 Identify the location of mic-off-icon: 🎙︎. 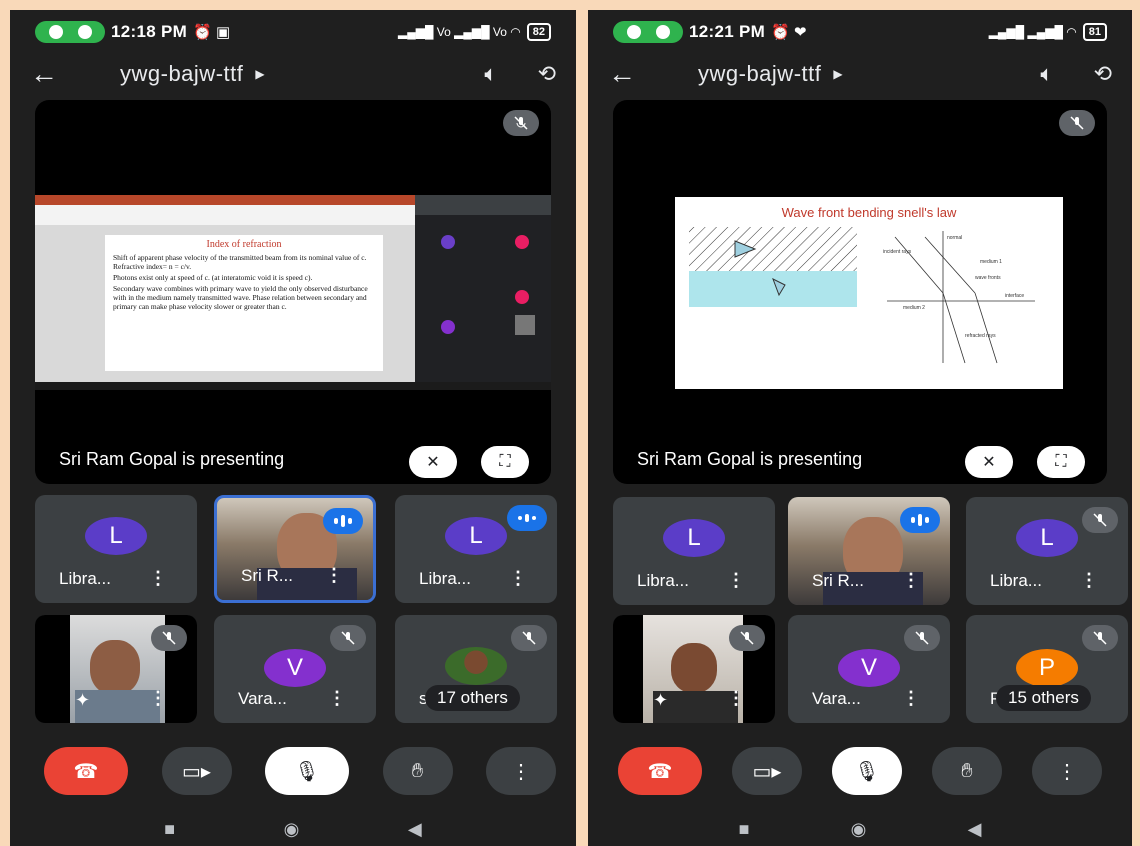
(867, 771).